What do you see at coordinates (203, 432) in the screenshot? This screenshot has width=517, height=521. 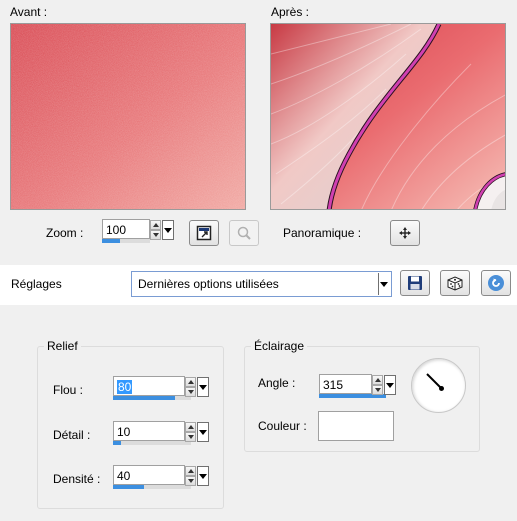 I see `detail-dropdown-button` at bounding box center [203, 432].